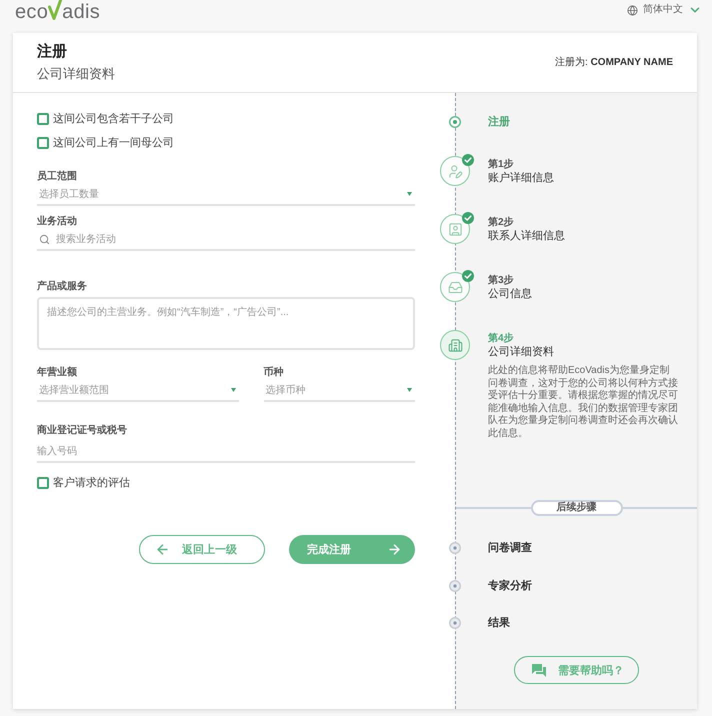 The width and height of the screenshot is (712, 716). I want to click on checkbox-label: 这间公司上有一间母公司, so click(113, 143).